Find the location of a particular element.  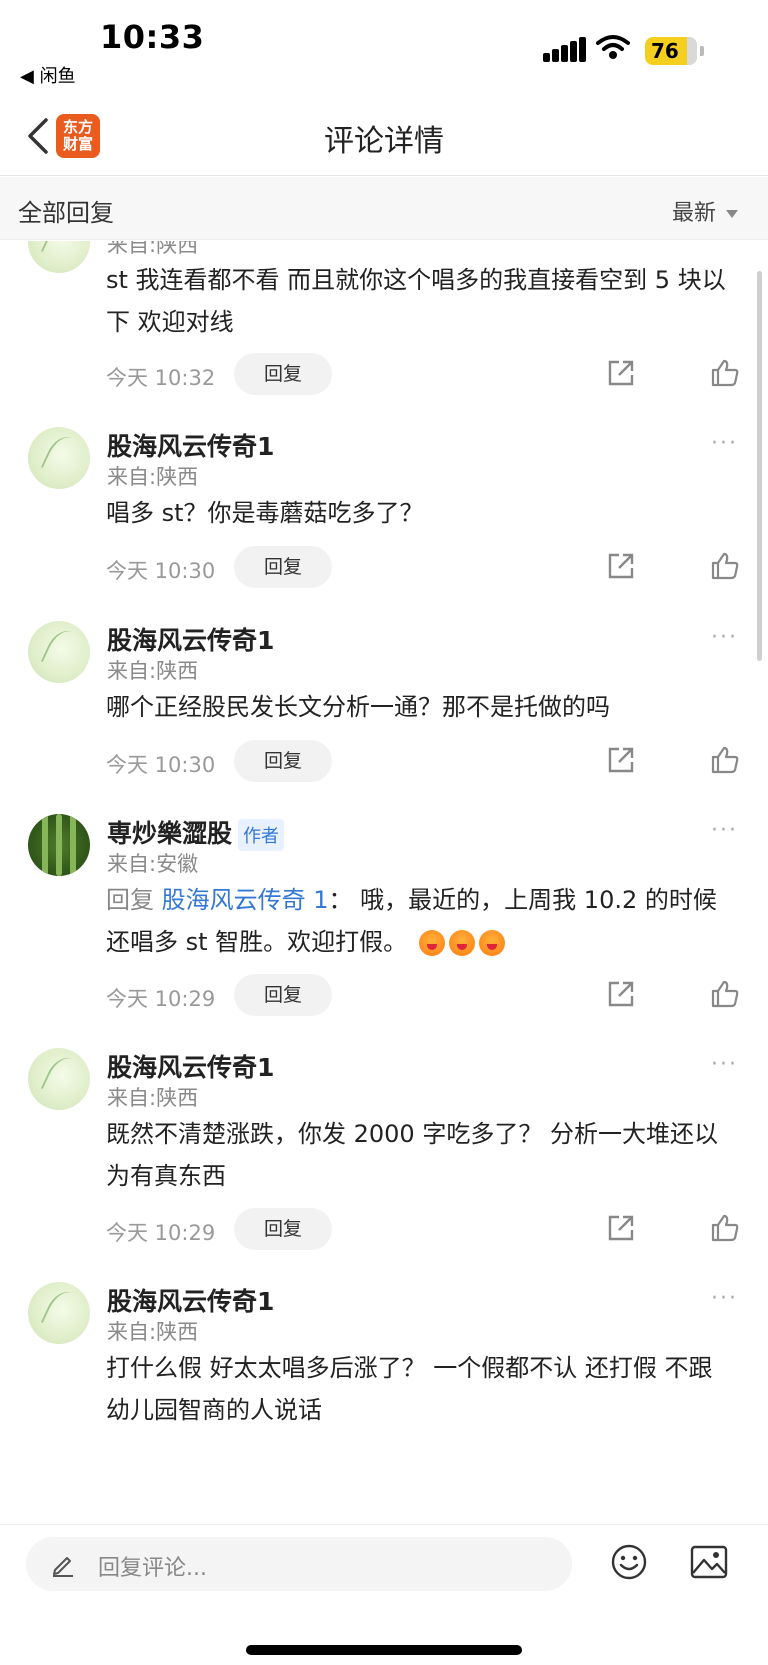

comment-text: 哪个正经股民发长文分析一通？那不是托做的吗 is located at coordinates (358, 707).